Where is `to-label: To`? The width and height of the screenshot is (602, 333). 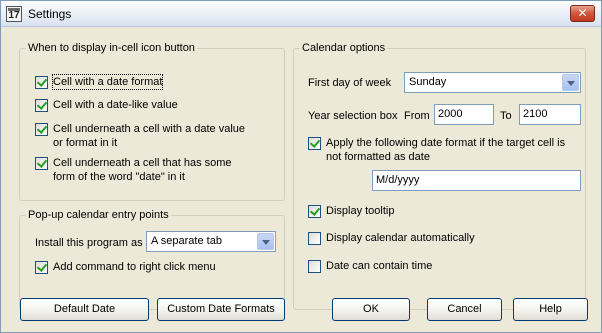 to-label: To is located at coordinates (506, 116).